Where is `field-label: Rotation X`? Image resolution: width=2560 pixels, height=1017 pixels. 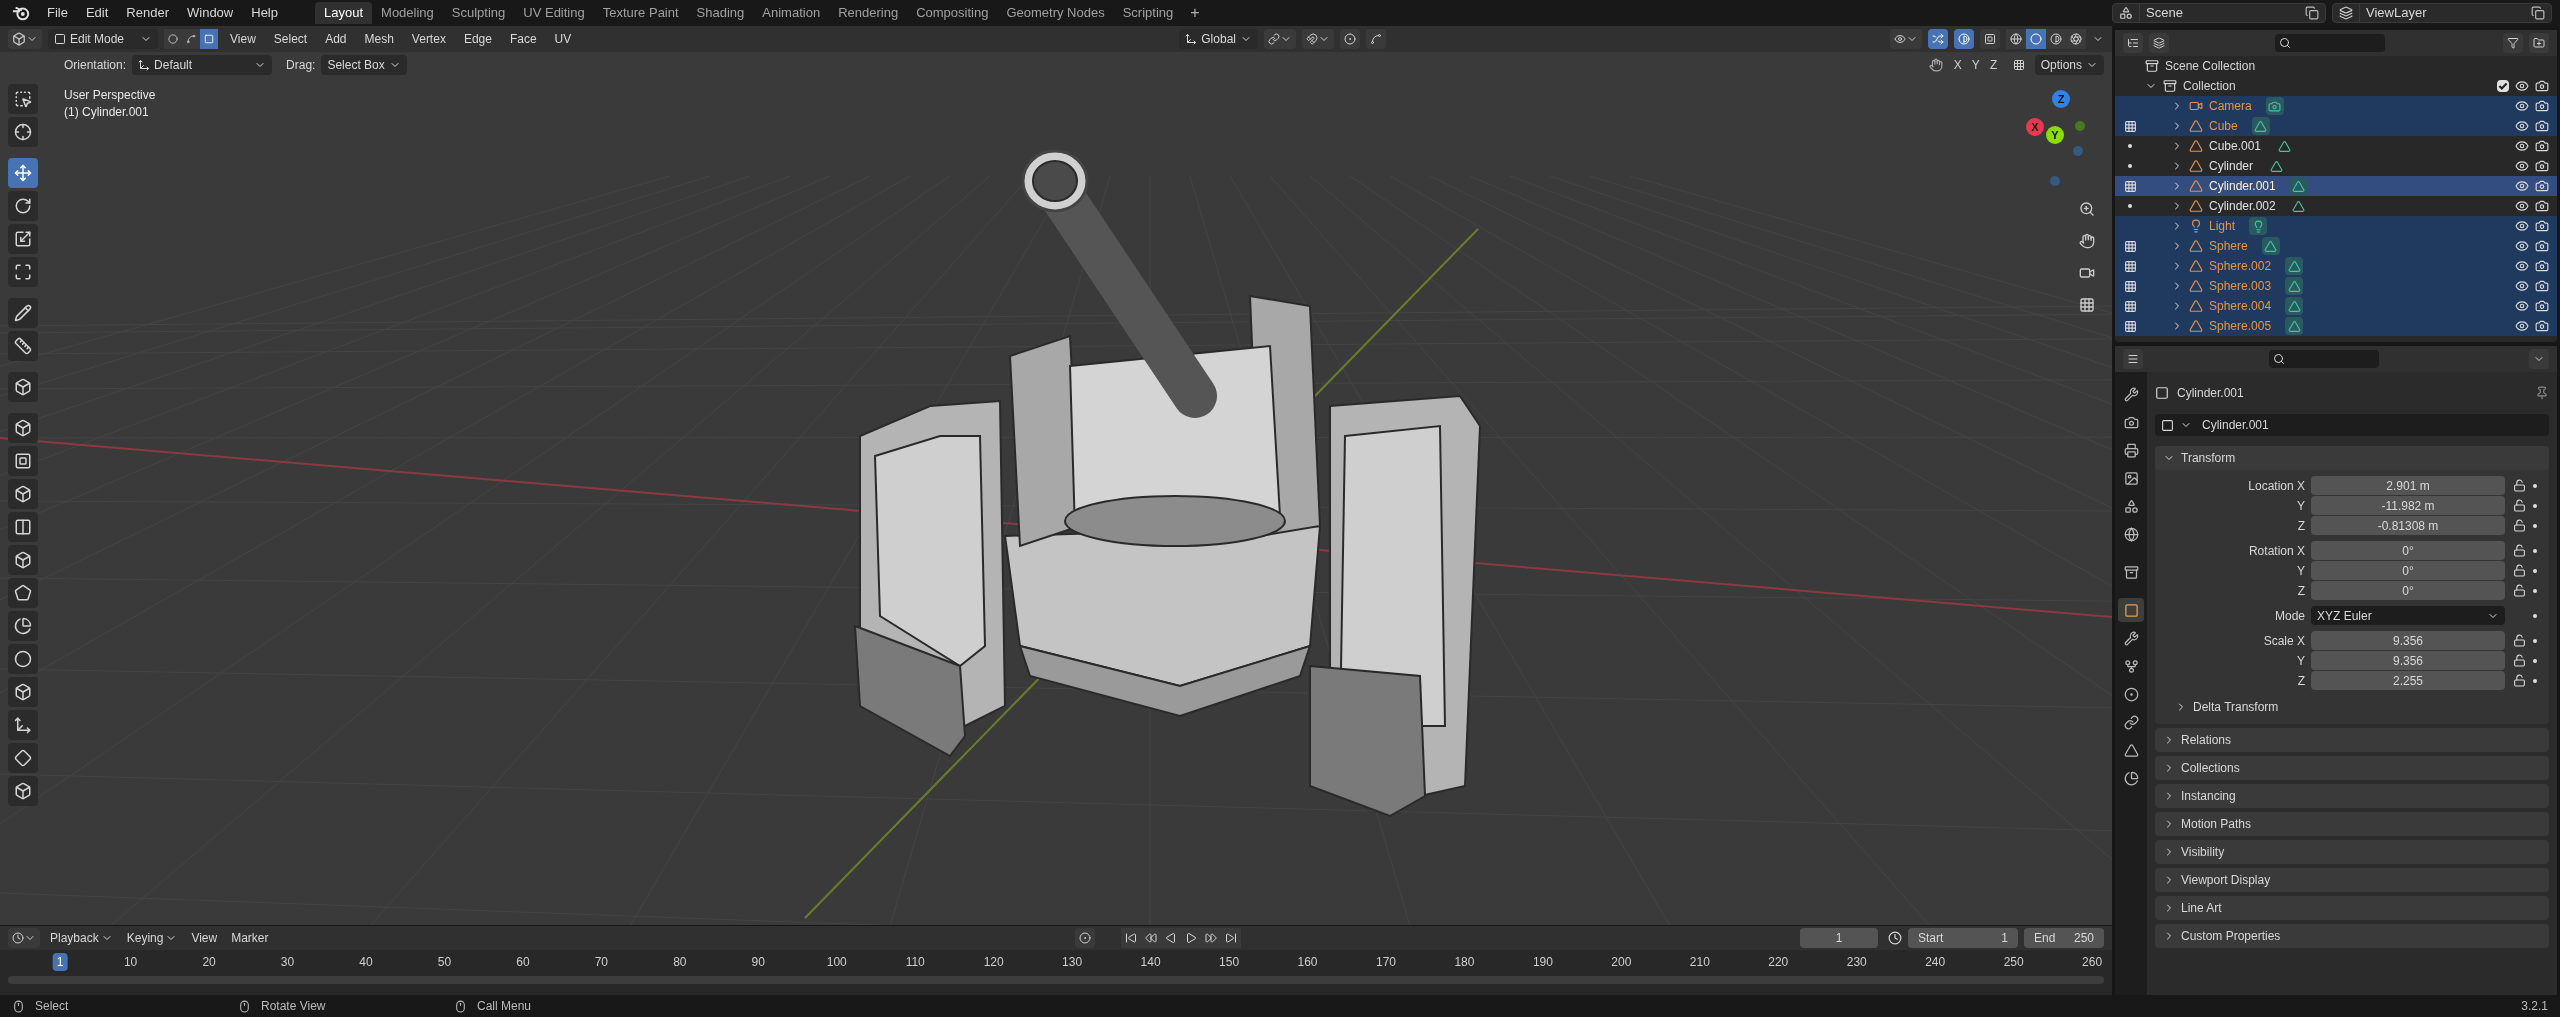
field-label: Rotation X is located at coordinates (2276, 551).